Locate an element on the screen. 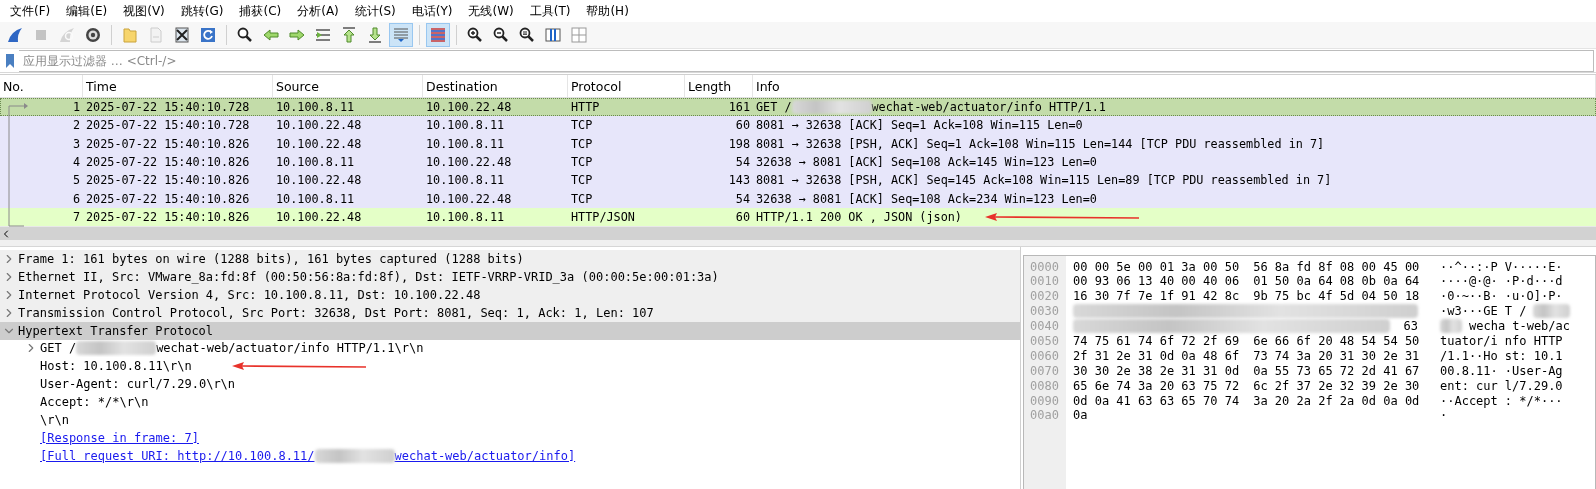  ascii-text: ent: cur is located at coordinates (1469, 385).